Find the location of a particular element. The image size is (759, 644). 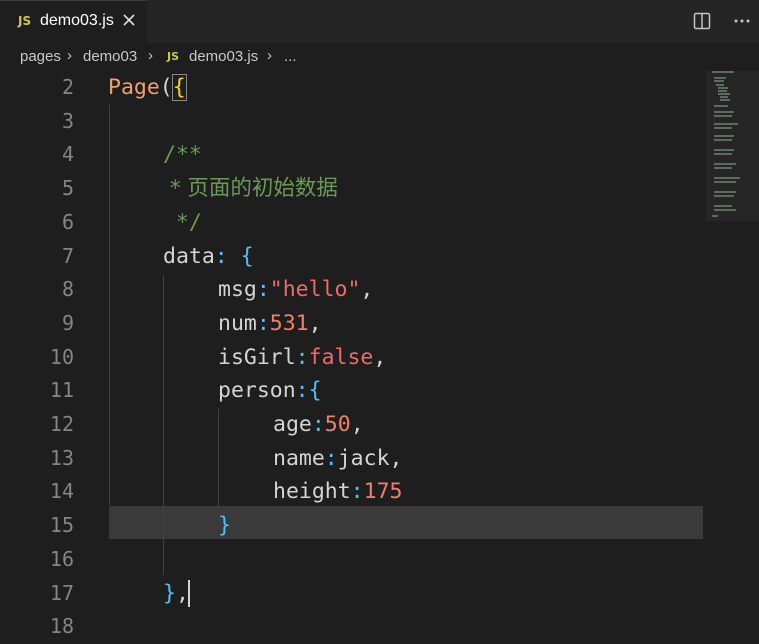

line-number: 9 is located at coordinates (67, 323).